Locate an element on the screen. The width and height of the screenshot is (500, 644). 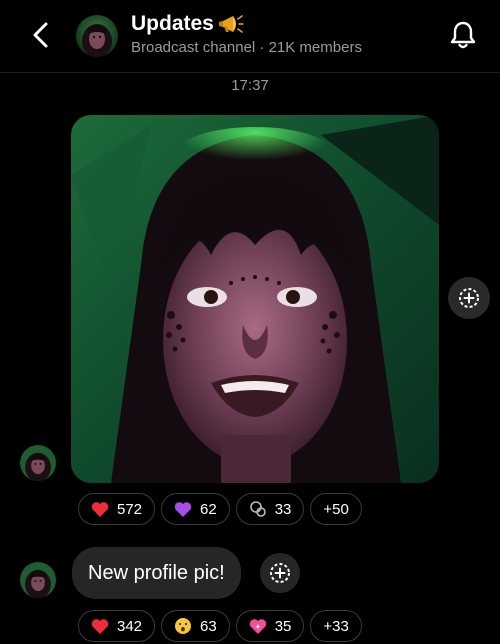
reaction-count: 35 is located at coordinates (283, 626).